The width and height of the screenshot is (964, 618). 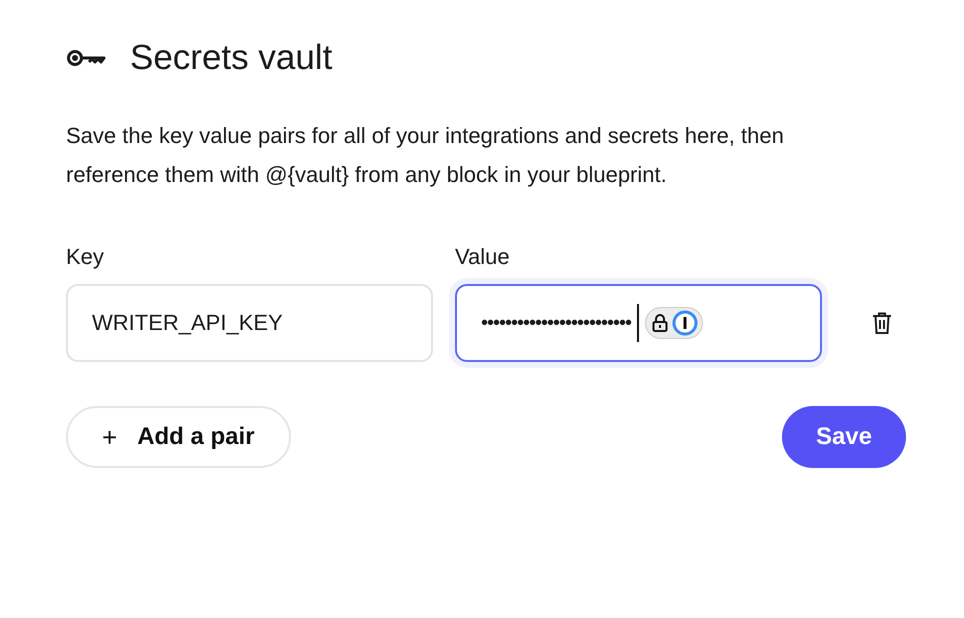 I want to click on trash-icon, so click(x=882, y=323).